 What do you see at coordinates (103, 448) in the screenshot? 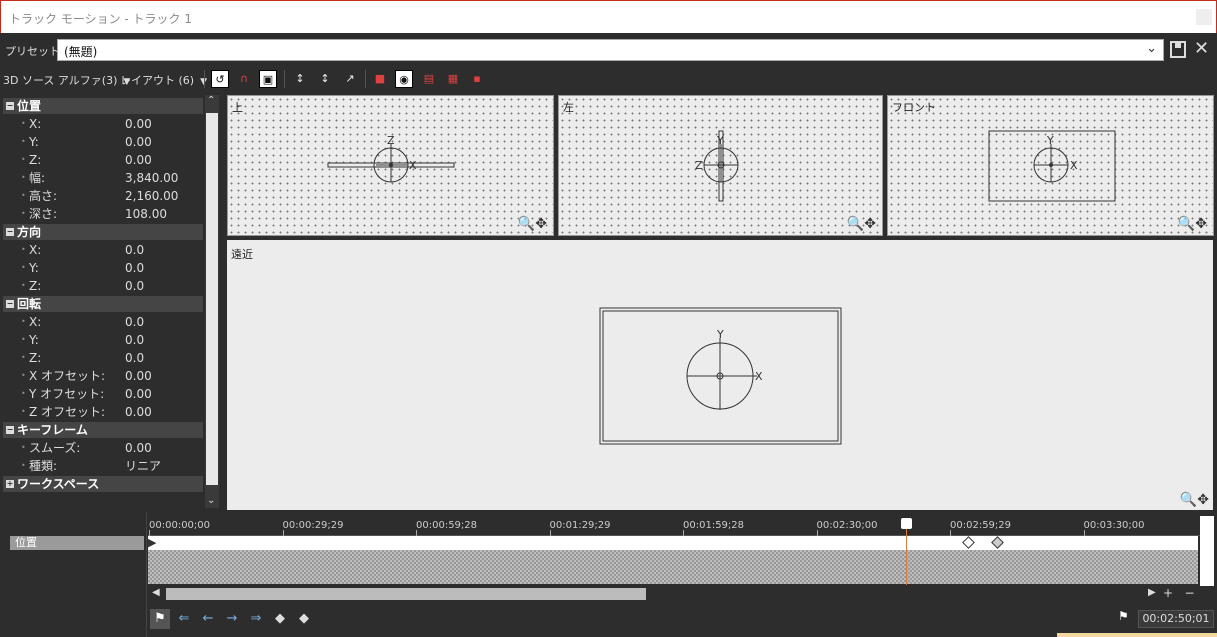
I see `property-row: • スムーズ: 0.00` at bounding box center [103, 448].